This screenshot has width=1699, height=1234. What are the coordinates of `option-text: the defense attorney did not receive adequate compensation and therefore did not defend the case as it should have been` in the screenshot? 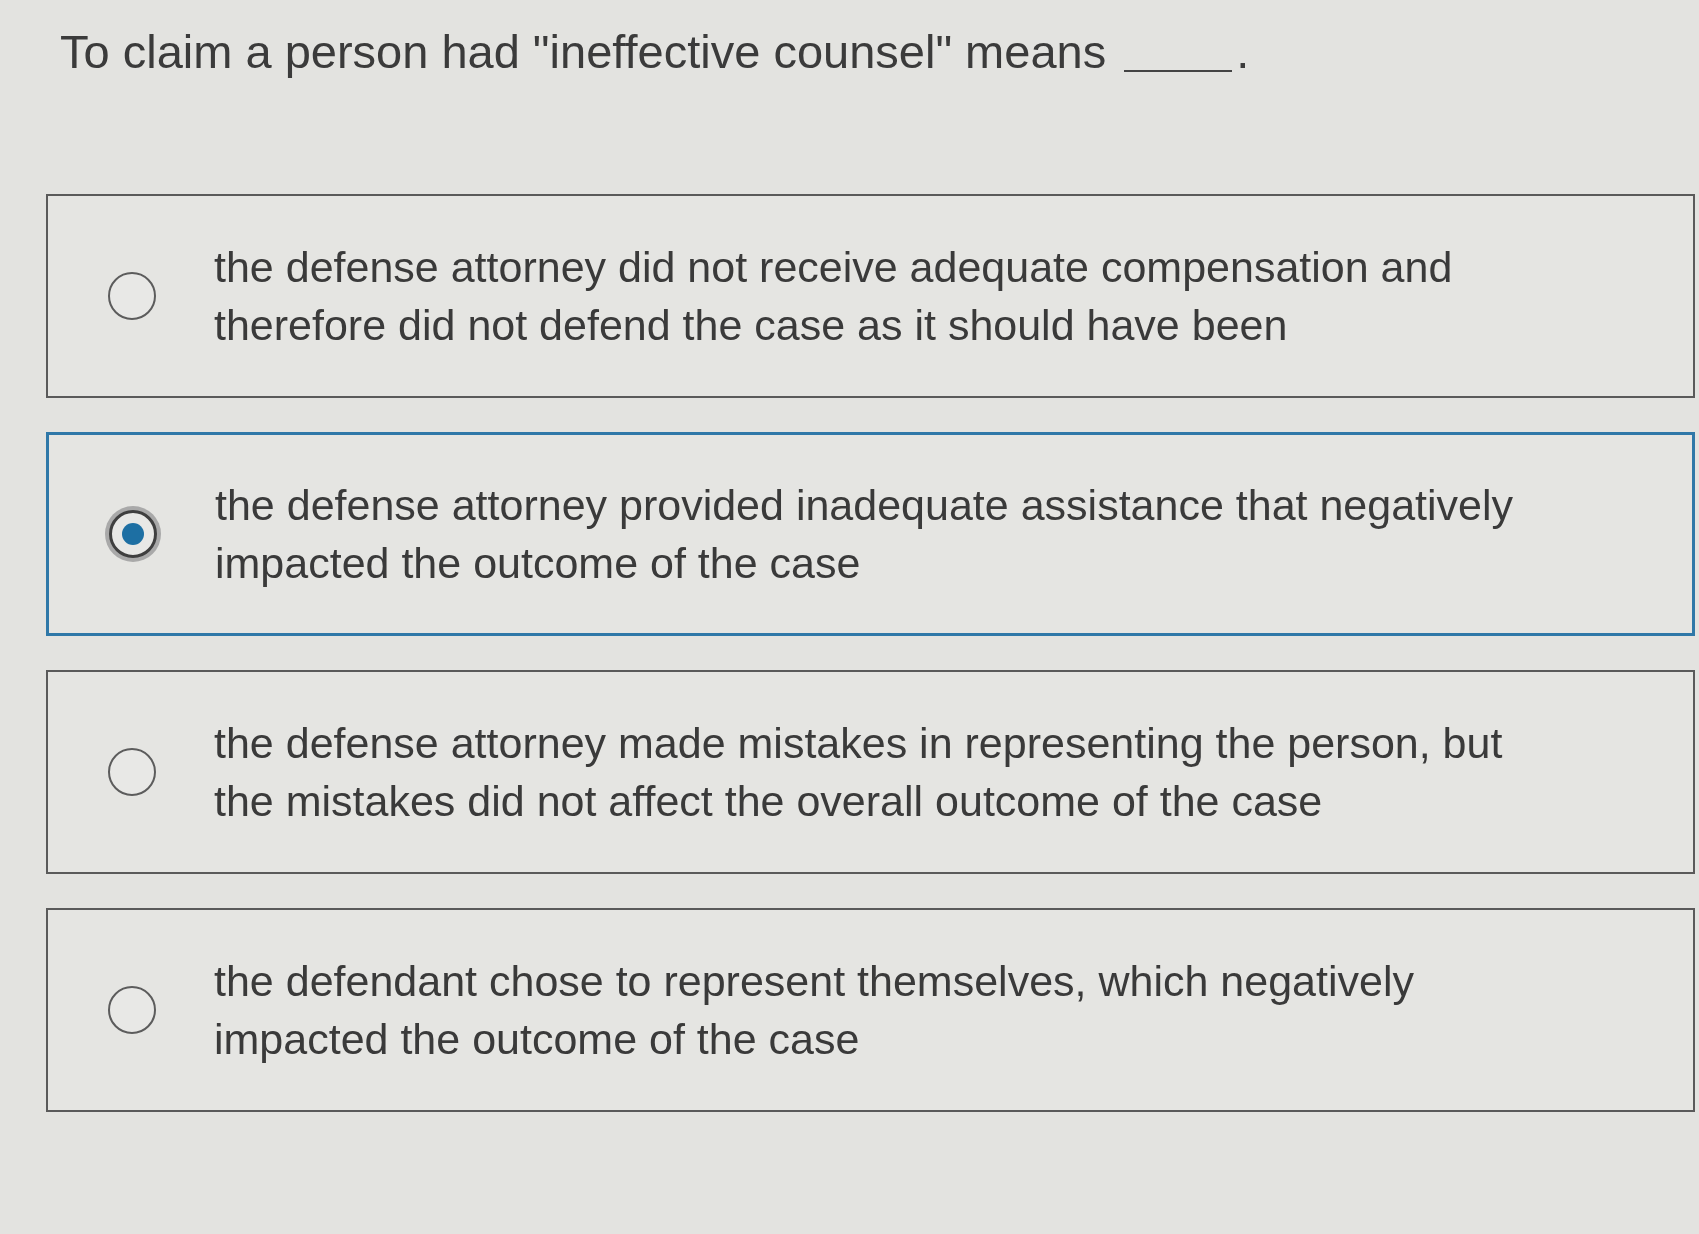 It's located at (833, 296).